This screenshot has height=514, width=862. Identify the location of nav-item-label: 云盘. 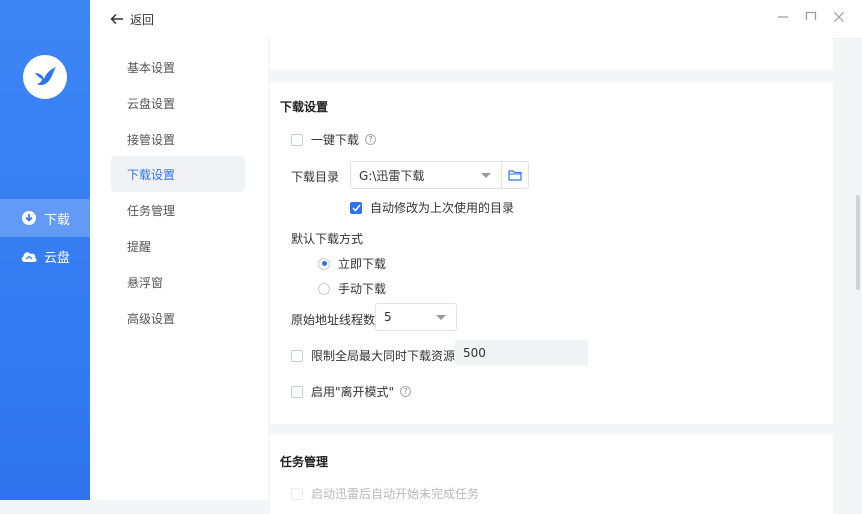
(57, 258).